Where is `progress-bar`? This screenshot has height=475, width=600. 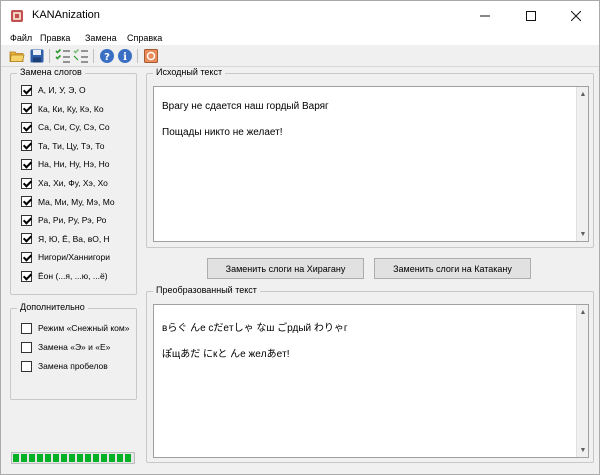 progress-bar is located at coordinates (73, 458).